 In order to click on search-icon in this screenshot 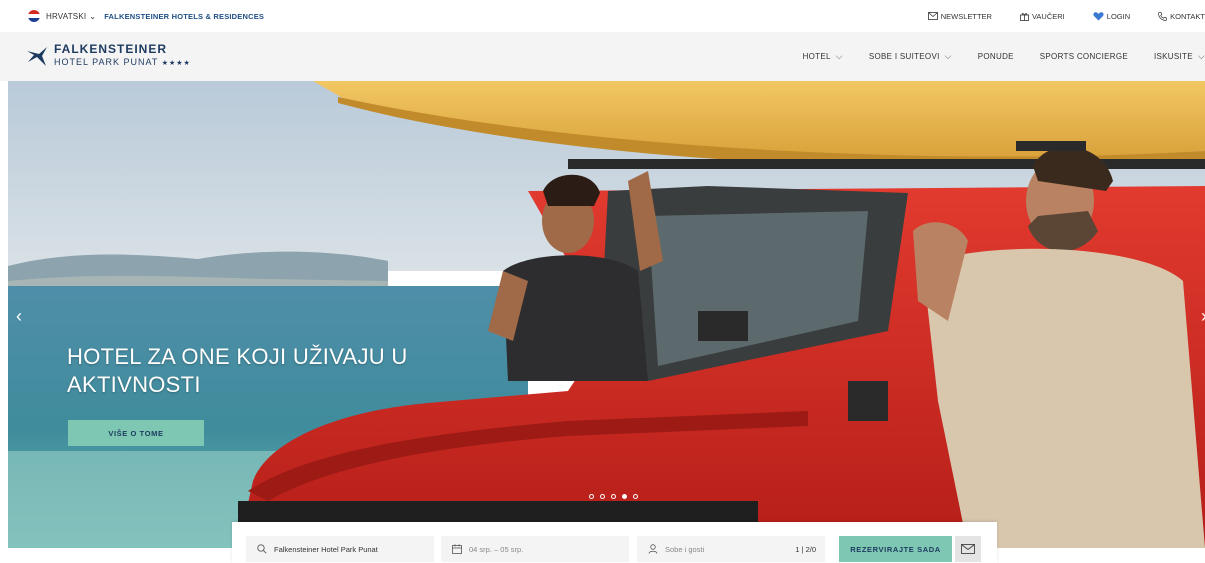, I will do `click(262, 549)`.